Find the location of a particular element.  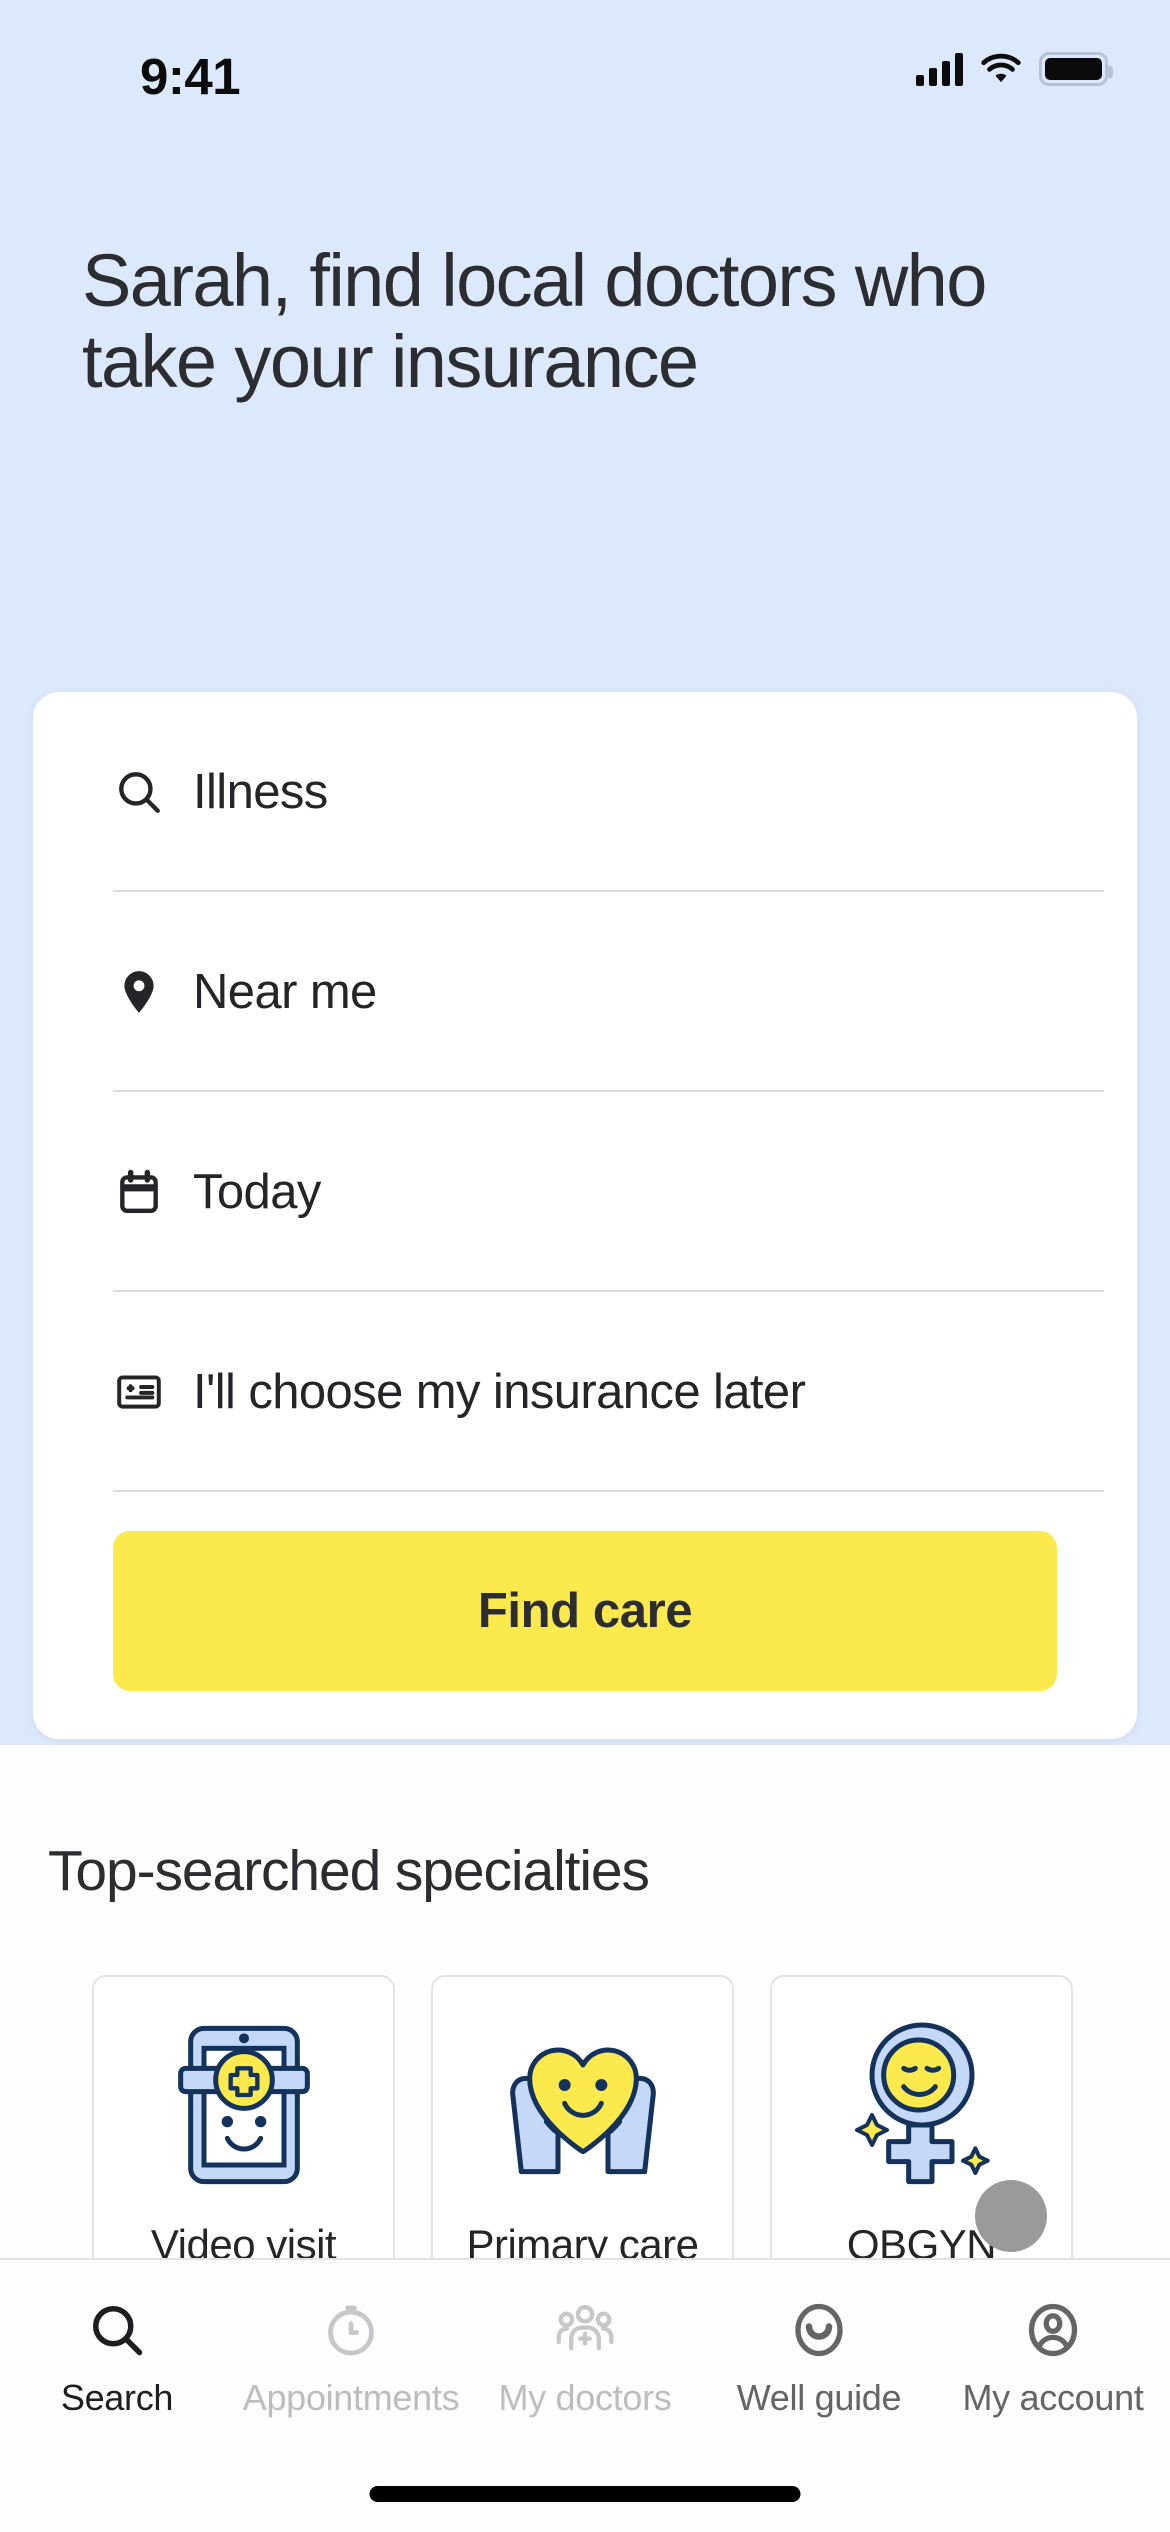

nav-label: My account is located at coordinates (1053, 2397).